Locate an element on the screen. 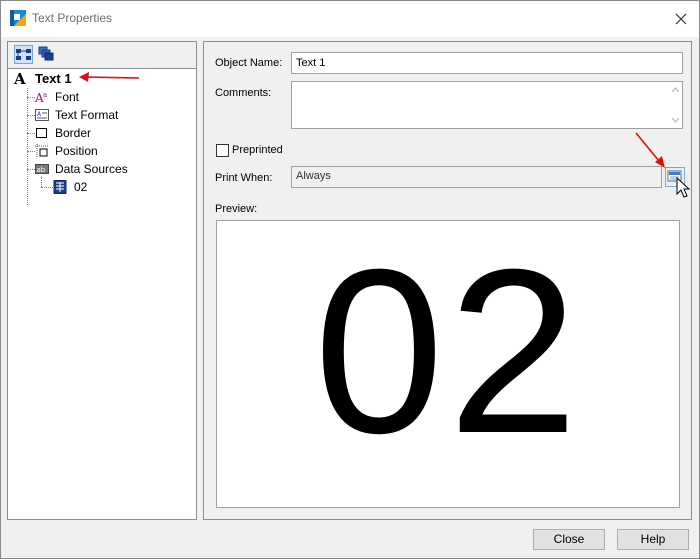 Image resolution: width=700 pixels, height=559 pixels. comments-label: Comments: is located at coordinates (243, 93).